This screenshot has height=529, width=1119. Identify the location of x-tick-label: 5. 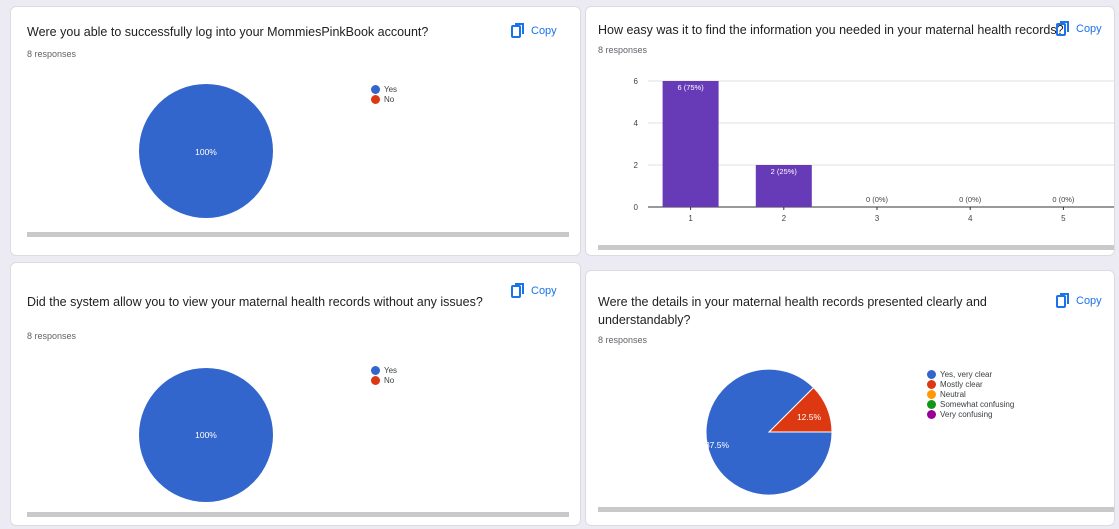
(1063, 218).